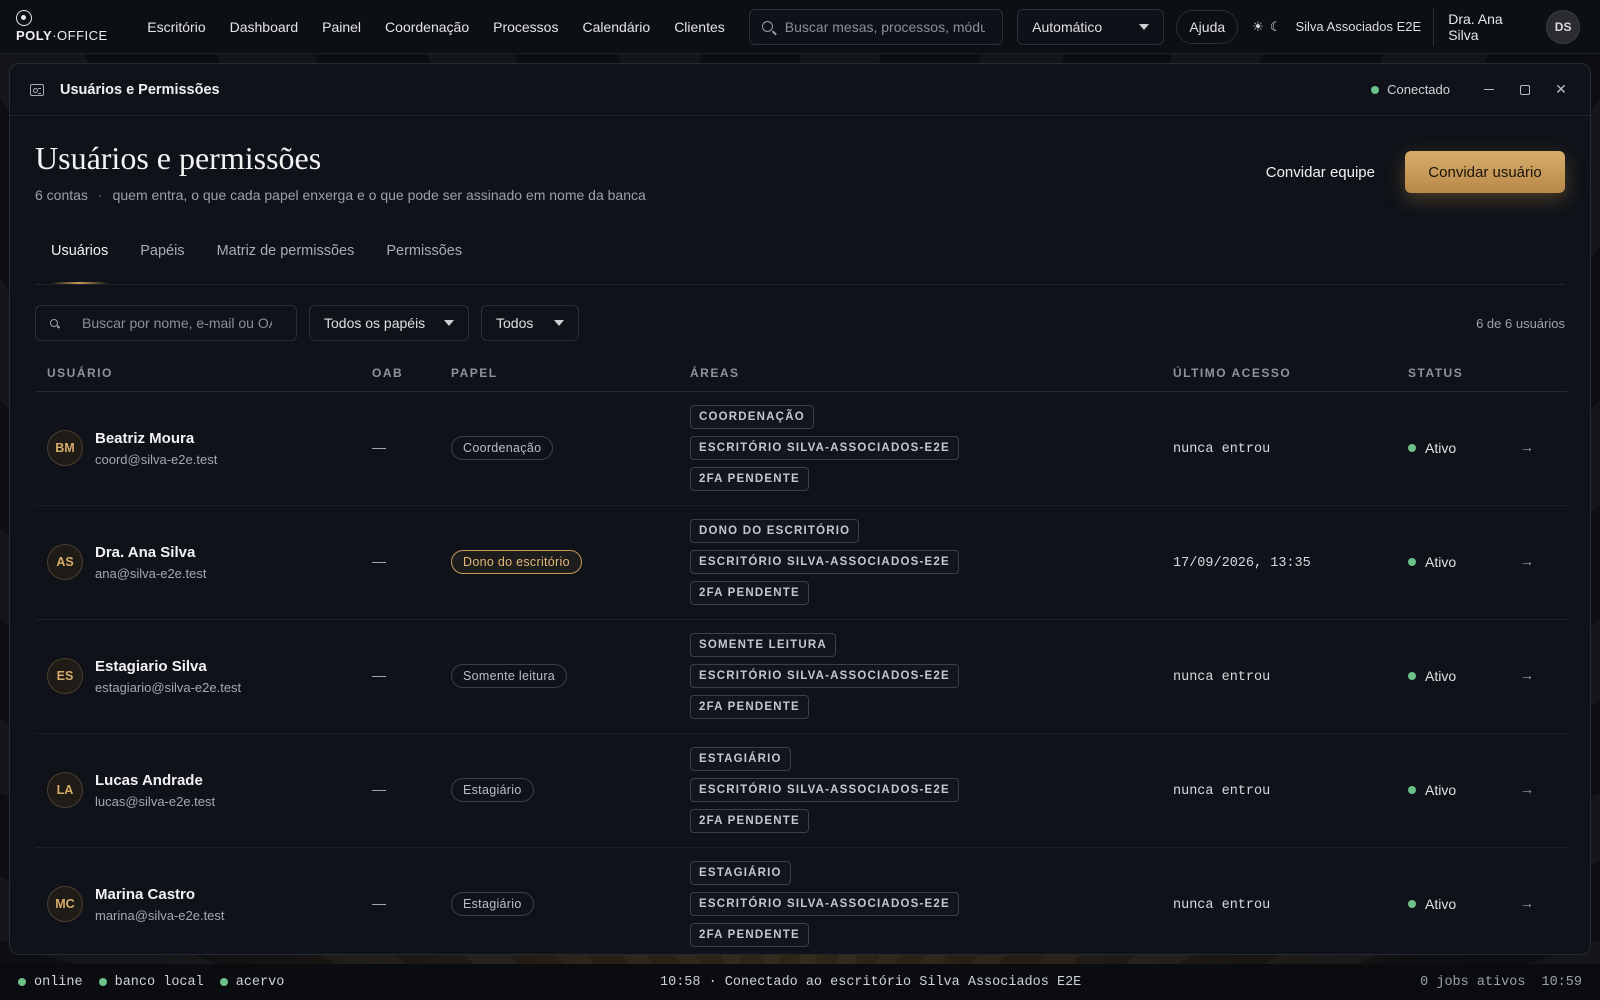  Describe the element at coordinates (145, 894) in the screenshot. I see `user-name: Marina Castro` at that location.